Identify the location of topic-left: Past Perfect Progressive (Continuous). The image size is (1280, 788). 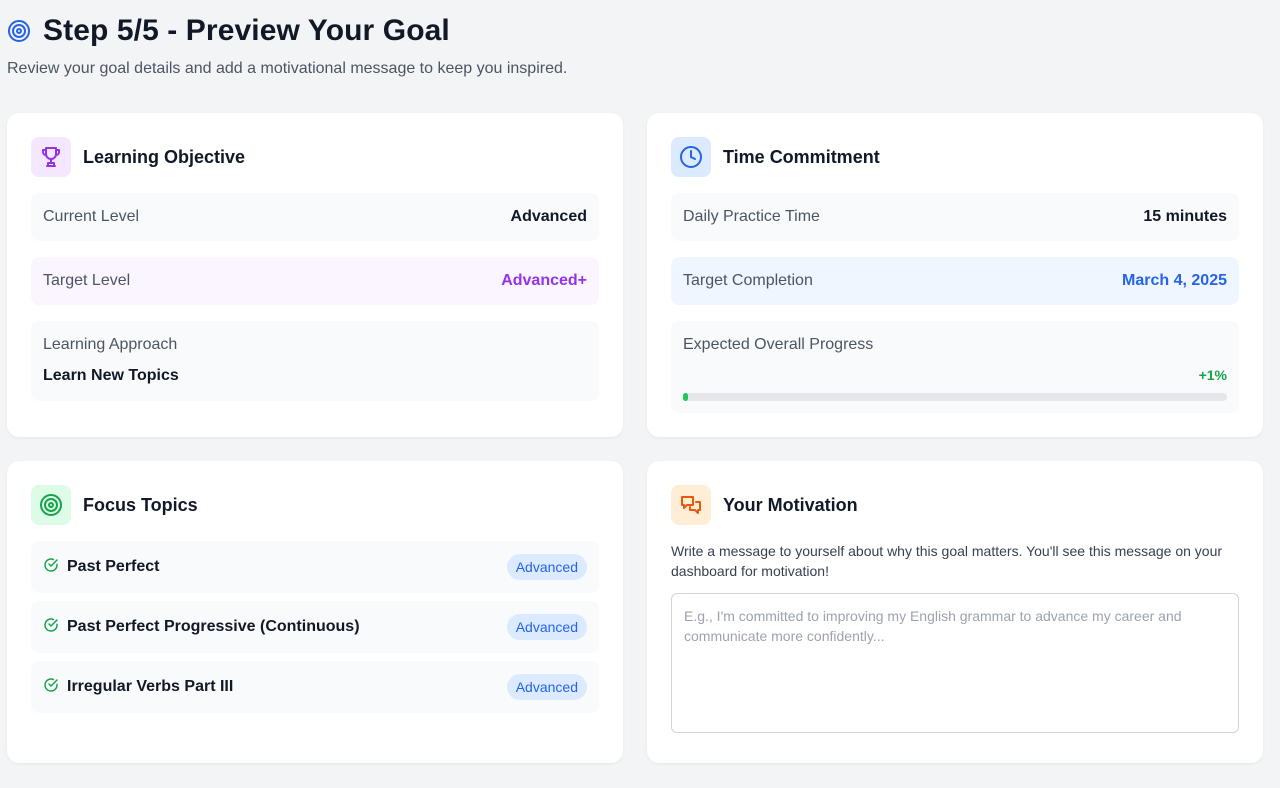
(201, 627).